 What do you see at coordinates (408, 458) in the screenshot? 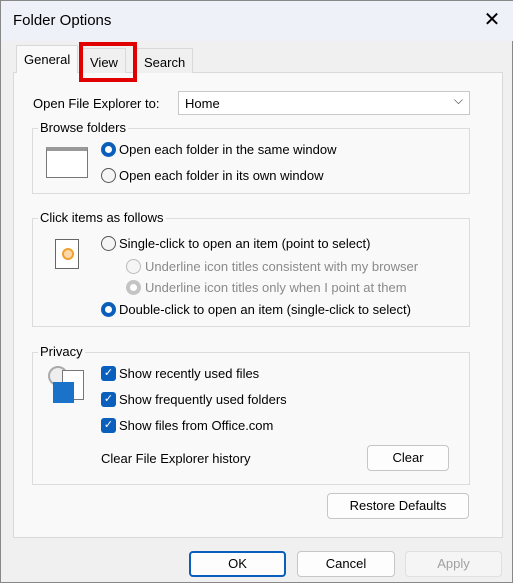
I see `clear-button: Clear` at bounding box center [408, 458].